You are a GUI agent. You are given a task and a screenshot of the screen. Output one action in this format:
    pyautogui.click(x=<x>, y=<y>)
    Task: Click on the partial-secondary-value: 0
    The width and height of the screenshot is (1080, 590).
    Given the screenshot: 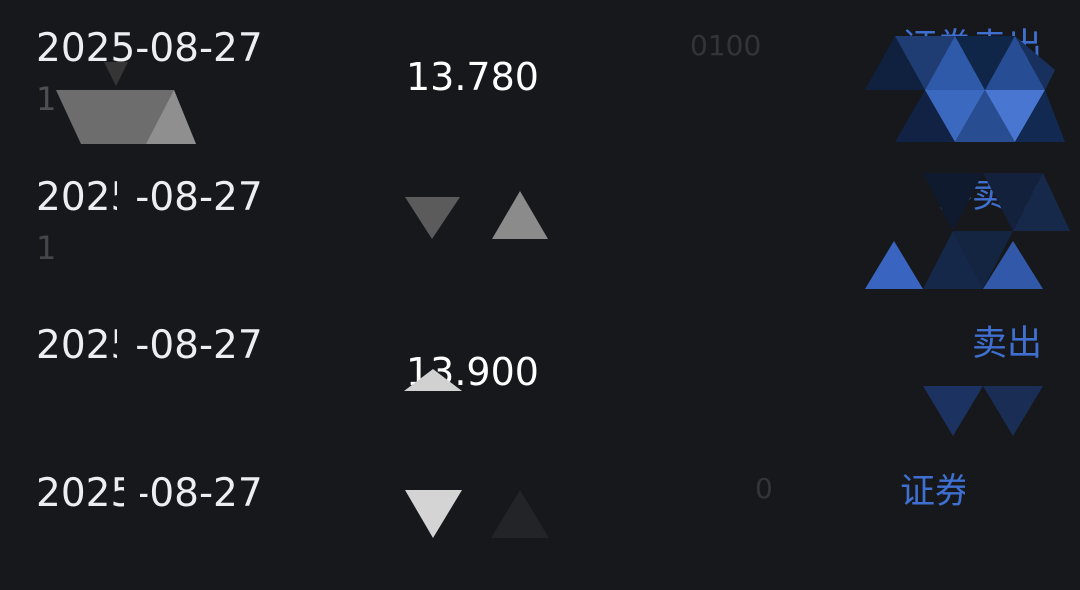 What is the action you would take?
    pyautogui.click(x=764, y=488)
    